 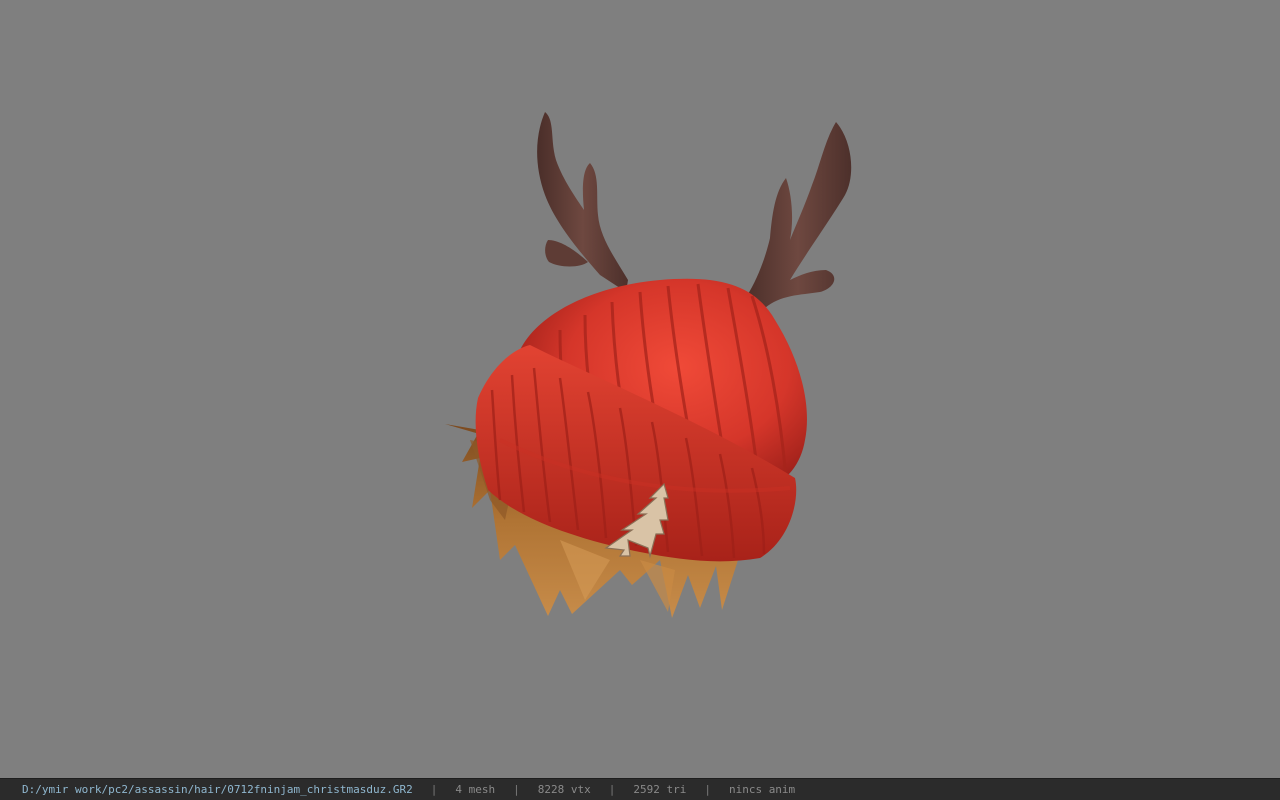 I want to click on vertex-count: 8228 vtx, so click(x=564, y=789).